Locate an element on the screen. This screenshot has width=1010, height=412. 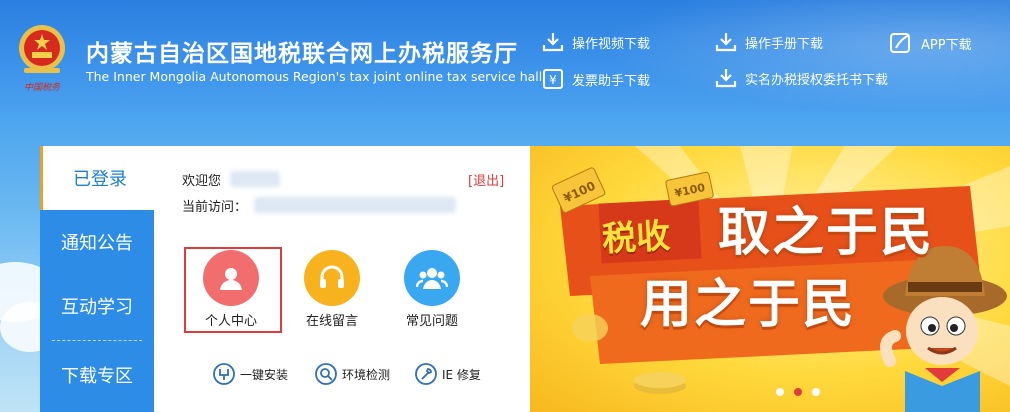
person-icon is located at coordinates (231, 278).